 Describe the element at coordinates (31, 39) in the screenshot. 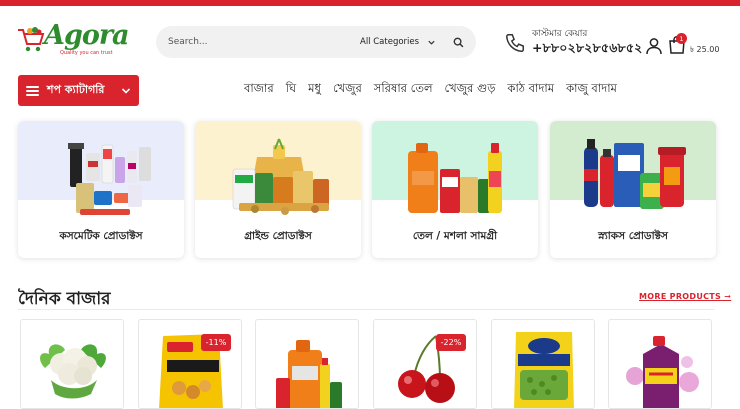

I see `logo-cart-icon` at that location.